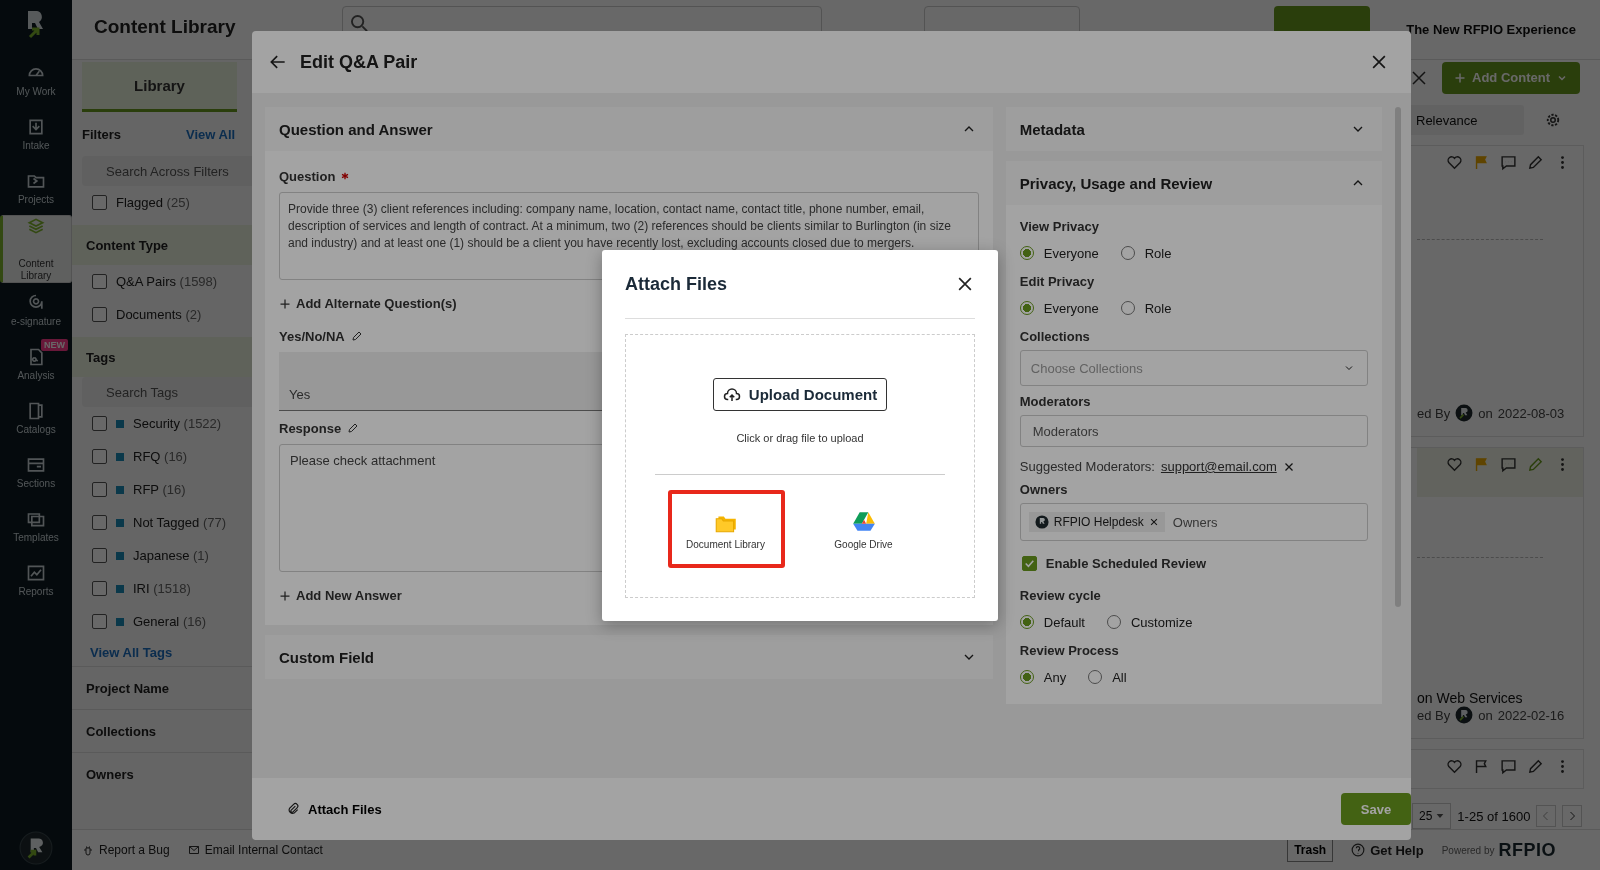  I want to click on field-label: View Privacy, so click(1060, 226).